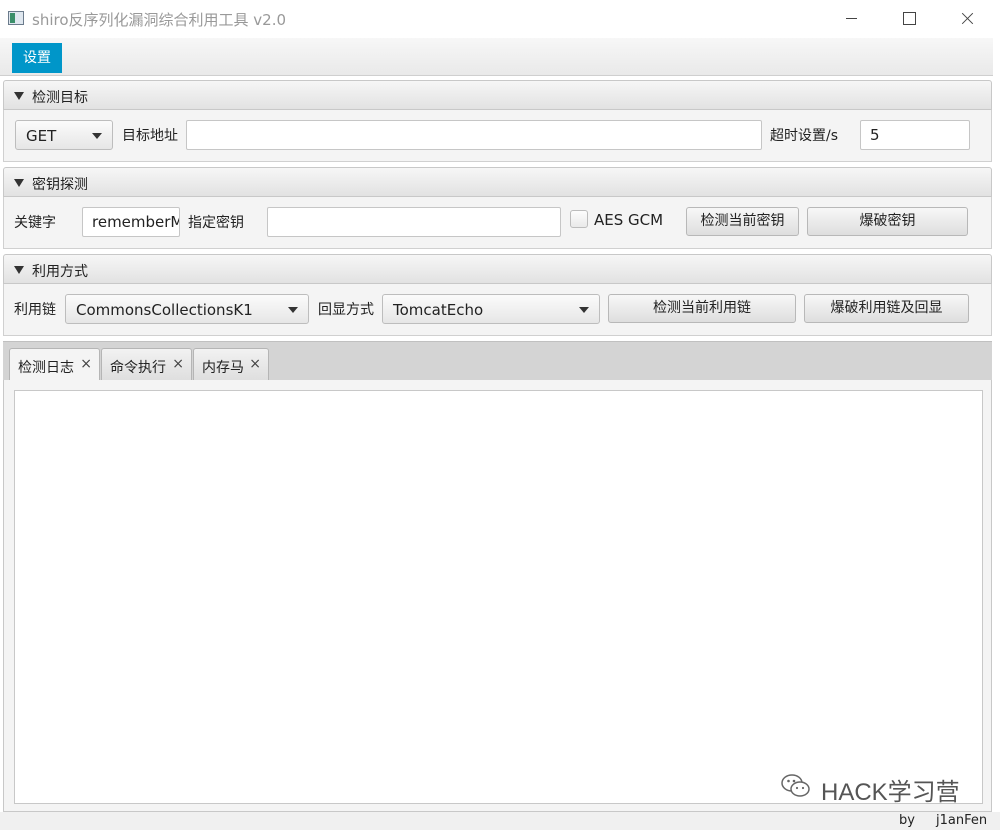 This screenshot has width=1000, height=830. I want to click on tab-memshell: 内存马 ×, so click(231, 364).